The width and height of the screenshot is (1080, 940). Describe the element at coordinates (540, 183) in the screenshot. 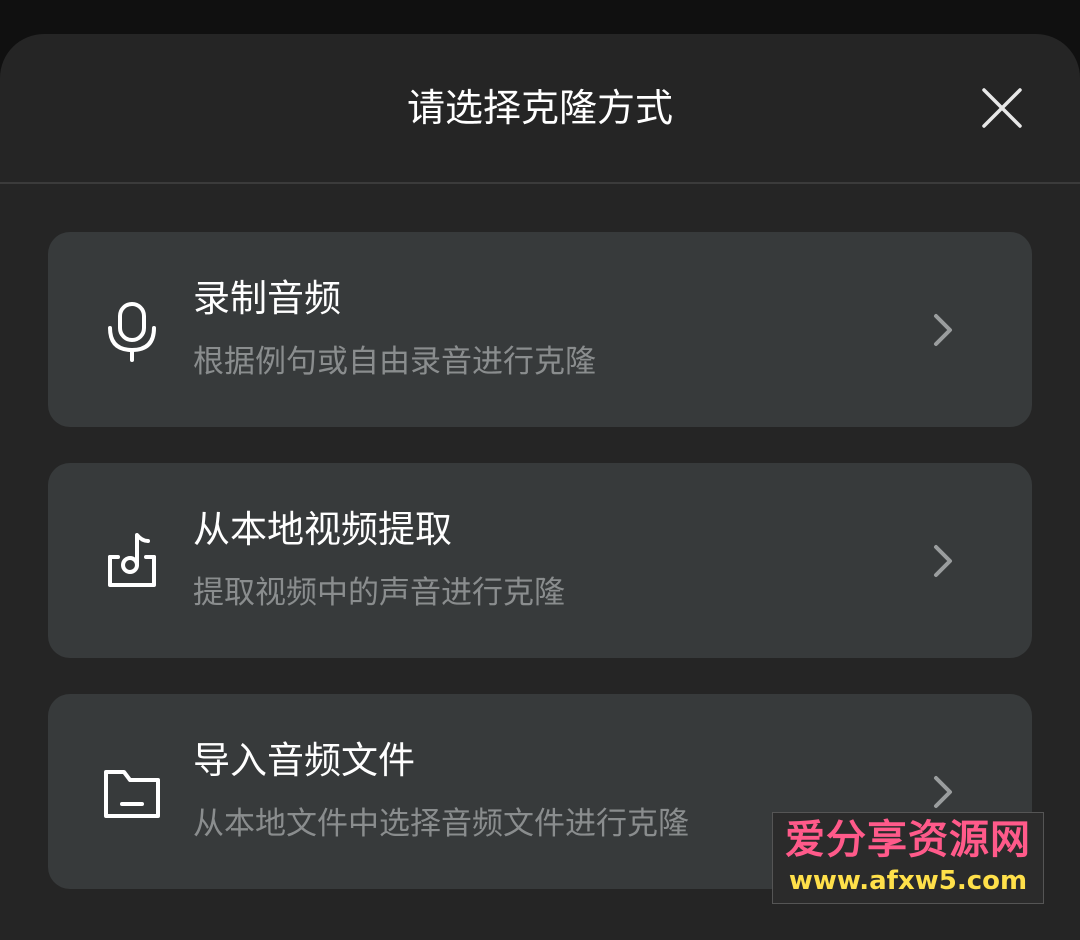

I see `header-divider` at that location.